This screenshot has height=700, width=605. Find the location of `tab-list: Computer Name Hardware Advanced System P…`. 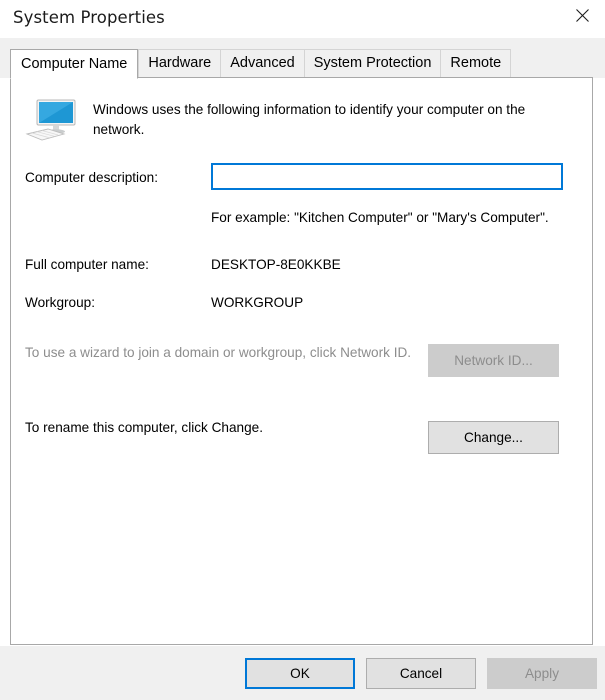

tab-list: Computer Name Hardware Advanced System P… is located at coordinates (261, 64).